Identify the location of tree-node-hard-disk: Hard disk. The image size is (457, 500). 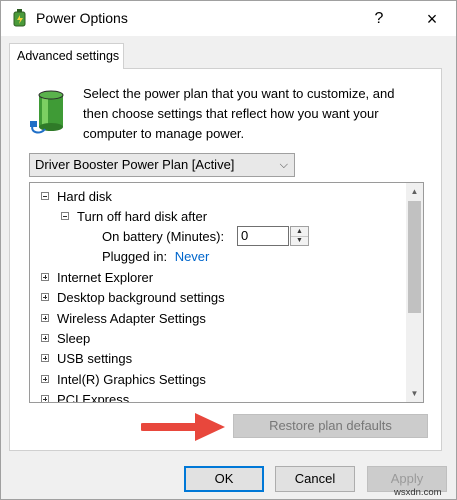
(76, 197).